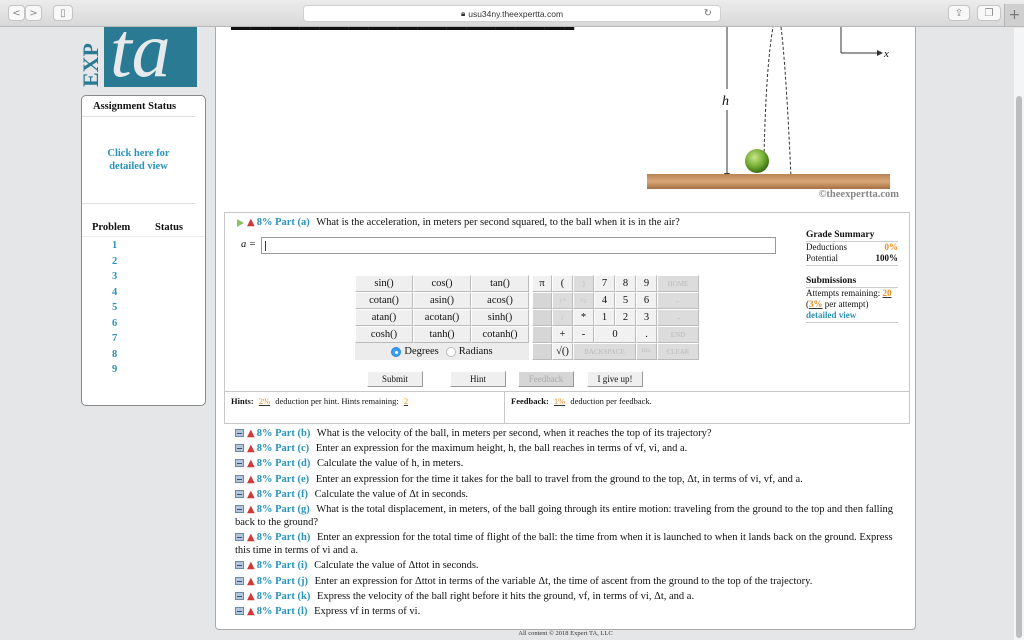 This screenshot has width=1024, height=640. What do you see at coordinates (158, 293) in the screenshot?
I see `problem-link: 4` at bounding box center [158, 293].